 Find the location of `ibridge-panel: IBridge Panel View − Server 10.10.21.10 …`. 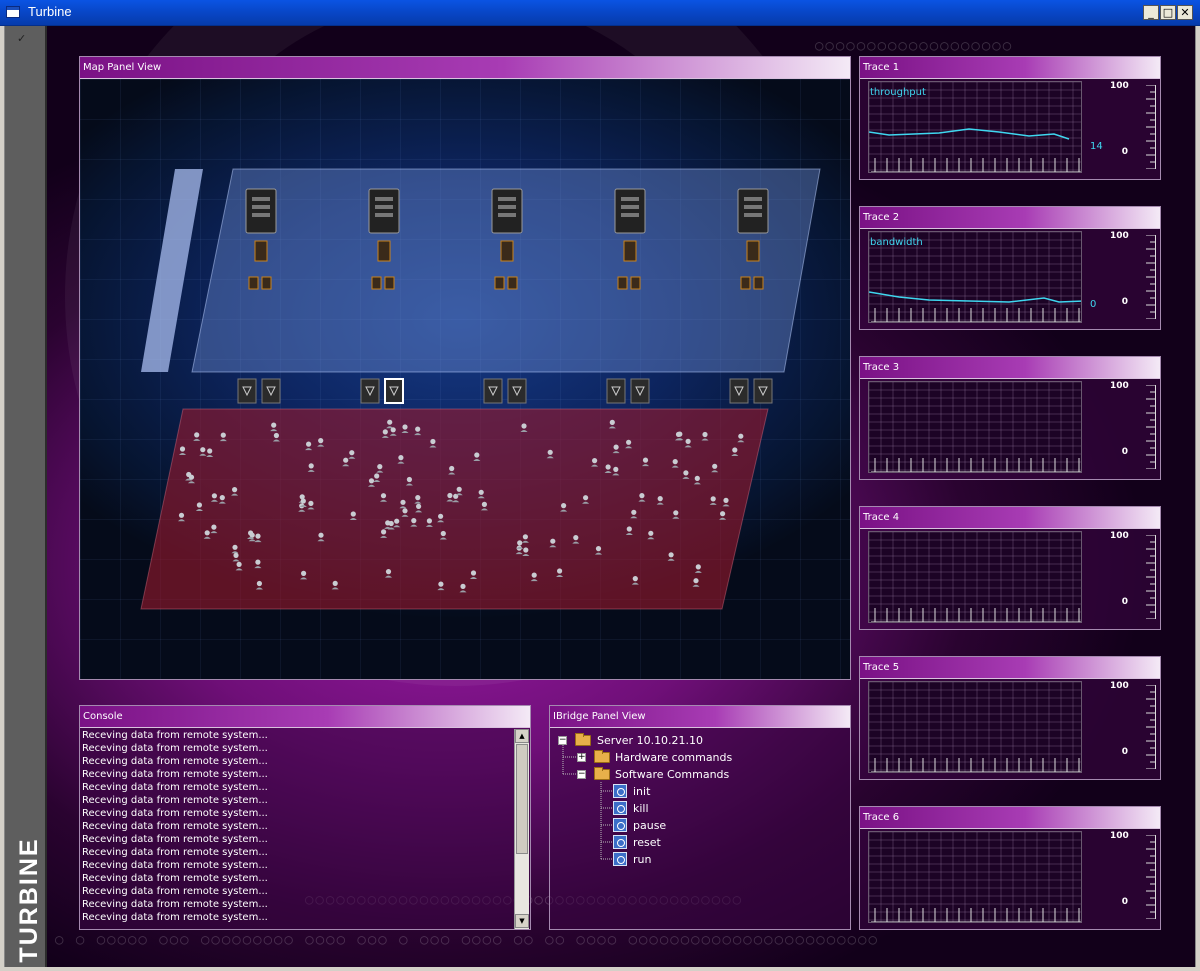

ibridge-panel: IBridge Panel View − Server 10.10.21.10 … is located at coordinates (700, 817).